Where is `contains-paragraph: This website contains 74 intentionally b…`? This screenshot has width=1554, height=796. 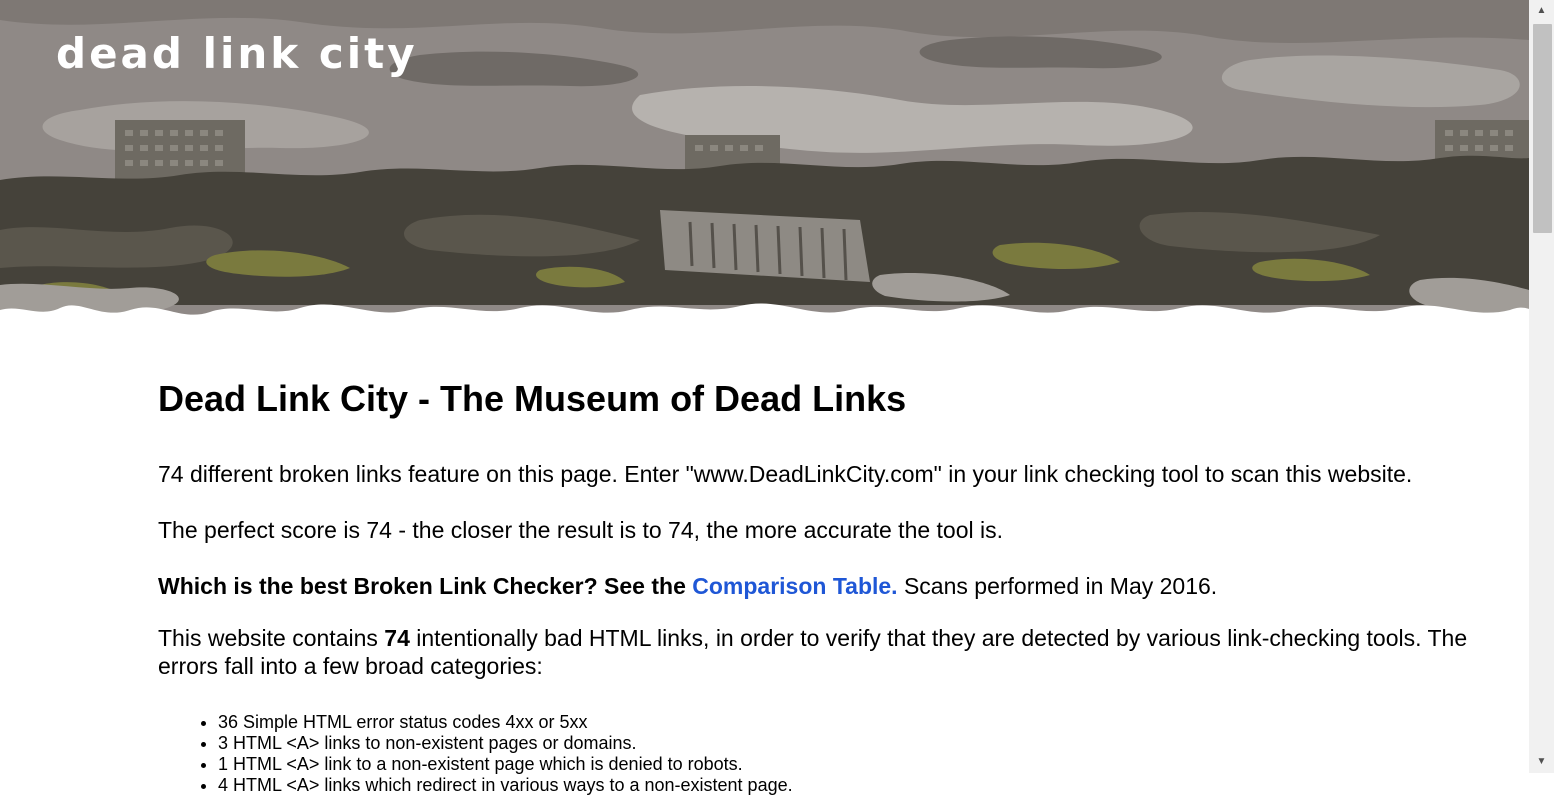 contains-paragraph: This website contains 74 intentionally b… is located at coordinates (828, 652).